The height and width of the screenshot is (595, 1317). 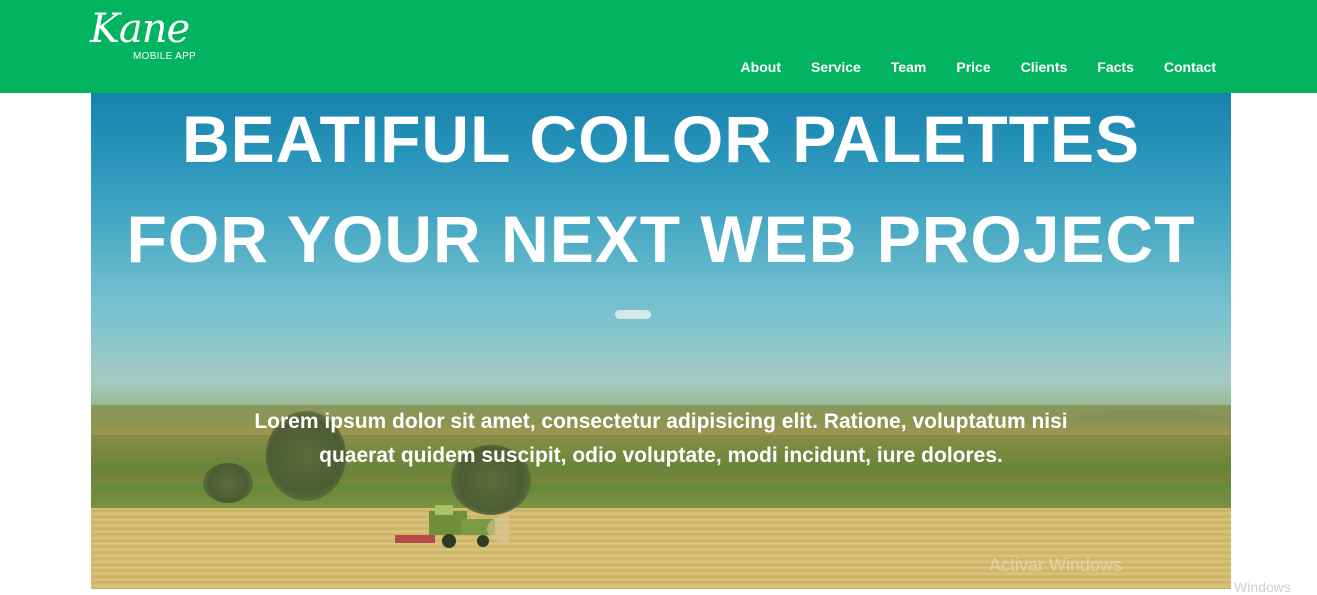 I want to click on hero-title-line2: FOR YOUR NEXT WEB PROJECT, so click(x=661, y=239).